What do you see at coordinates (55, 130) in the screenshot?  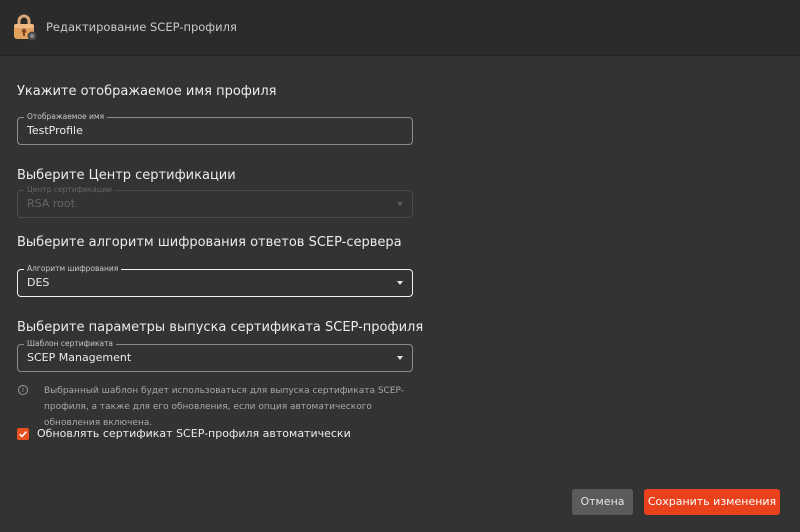 I see `profile-name-value: TestProfile` at bounding box center [55, 130].